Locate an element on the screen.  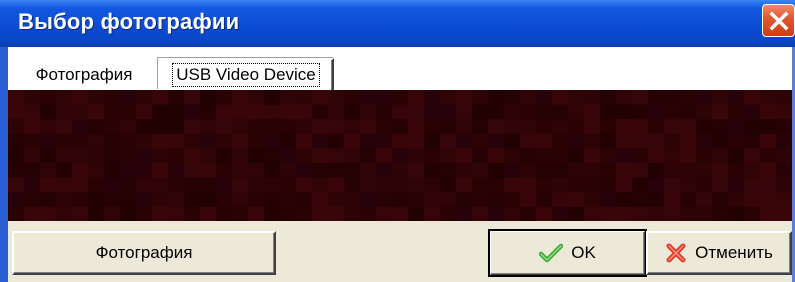
tab-usb-video-device: USB Video Device is located at coordinates (246, 74).